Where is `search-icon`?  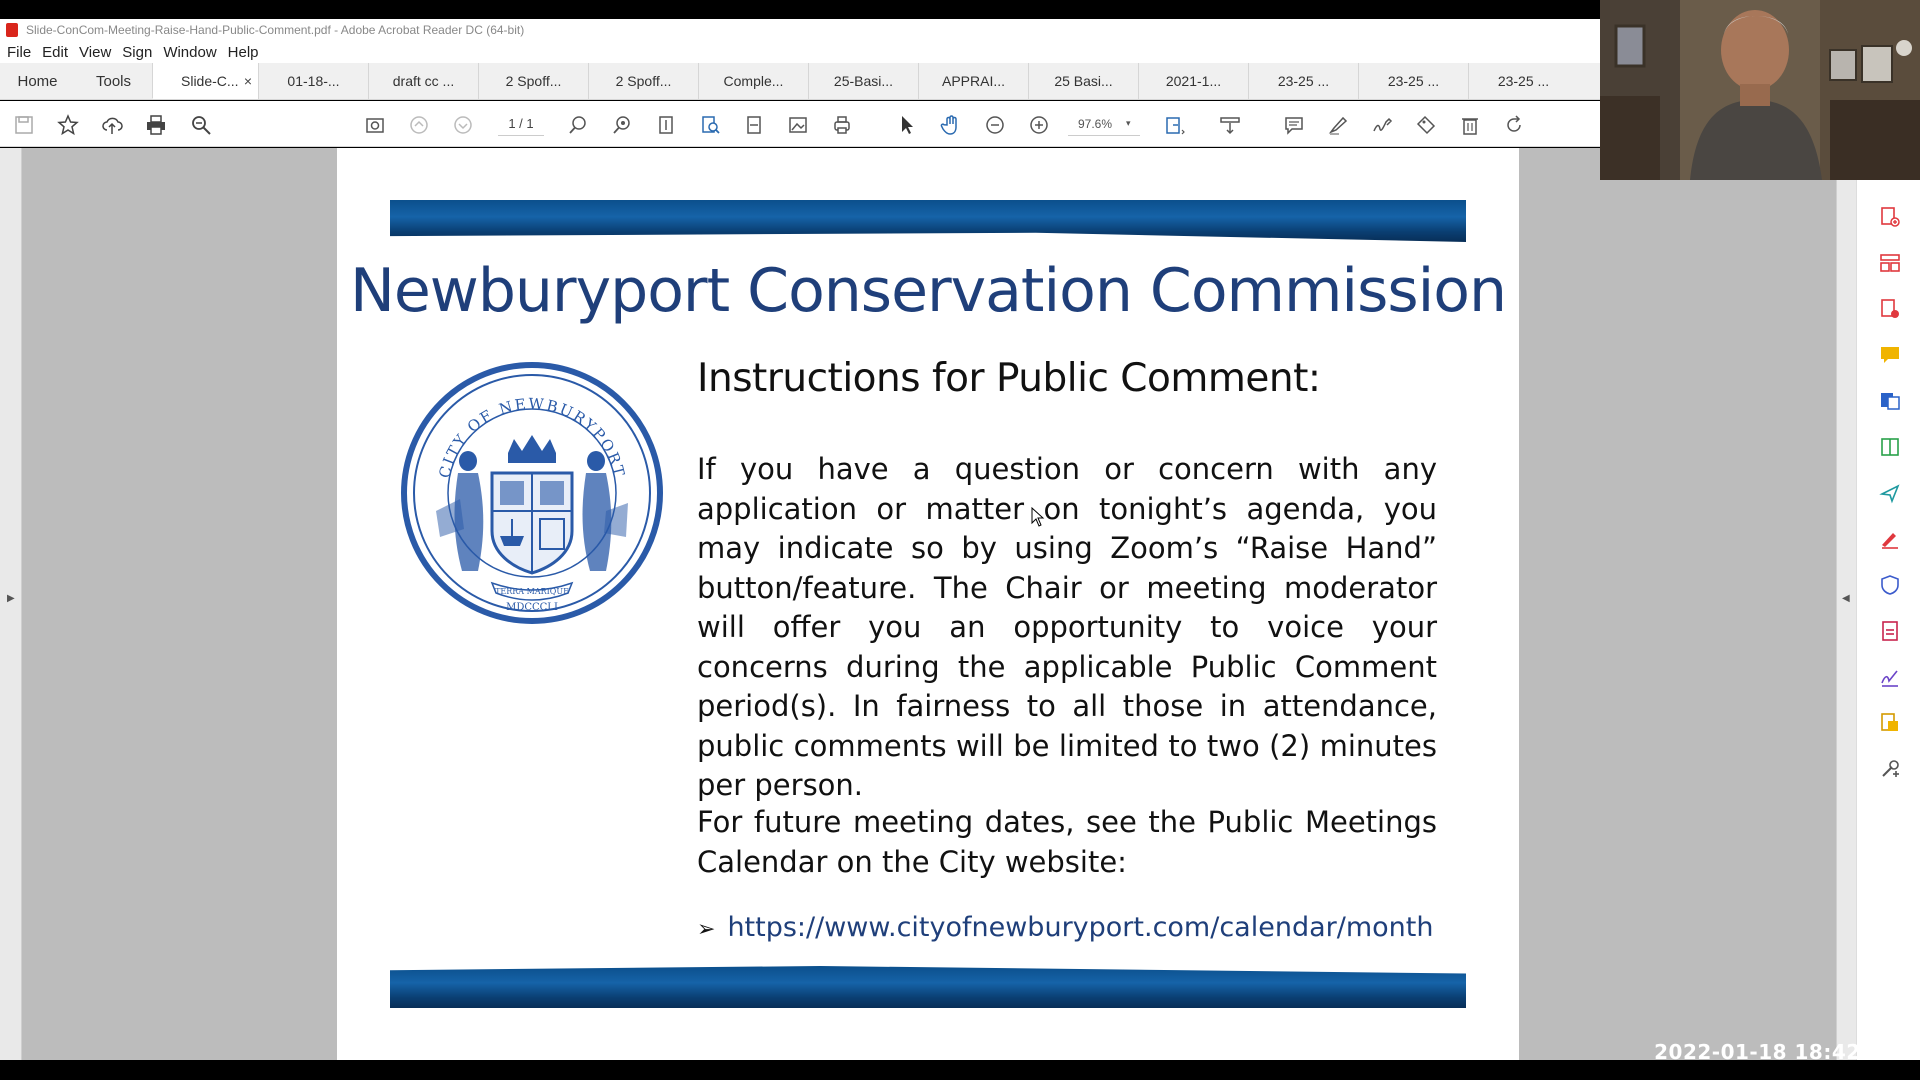 search-icon is located at coordinates (578, 125).